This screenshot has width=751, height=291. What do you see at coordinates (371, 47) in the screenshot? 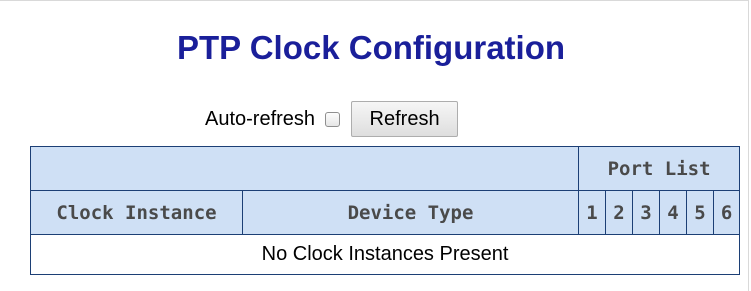
I see `page-title: PTP Clock Configuration` at bounding box center [371, 47].